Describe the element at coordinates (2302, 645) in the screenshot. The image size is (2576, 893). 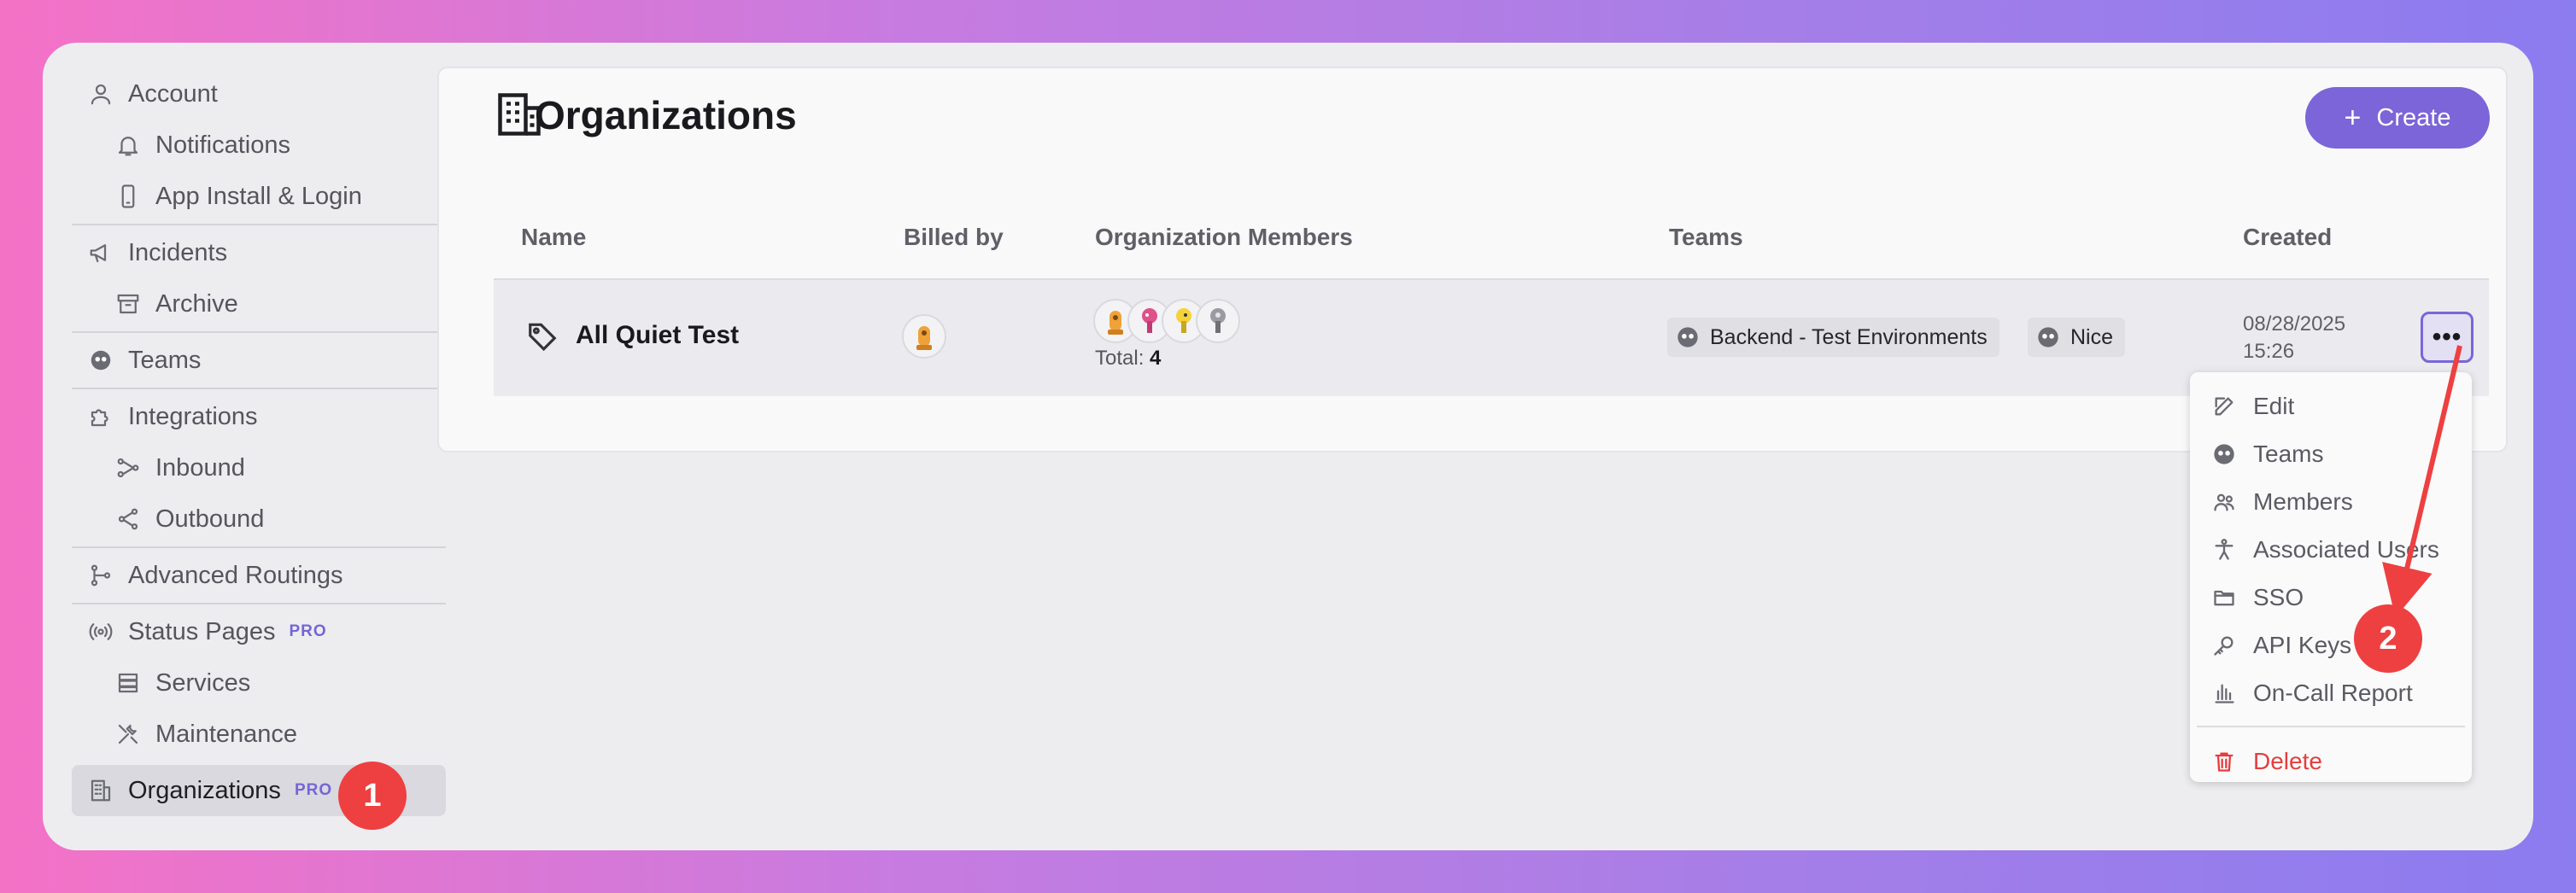
I see `menu-item-label: API Keys` at that location.